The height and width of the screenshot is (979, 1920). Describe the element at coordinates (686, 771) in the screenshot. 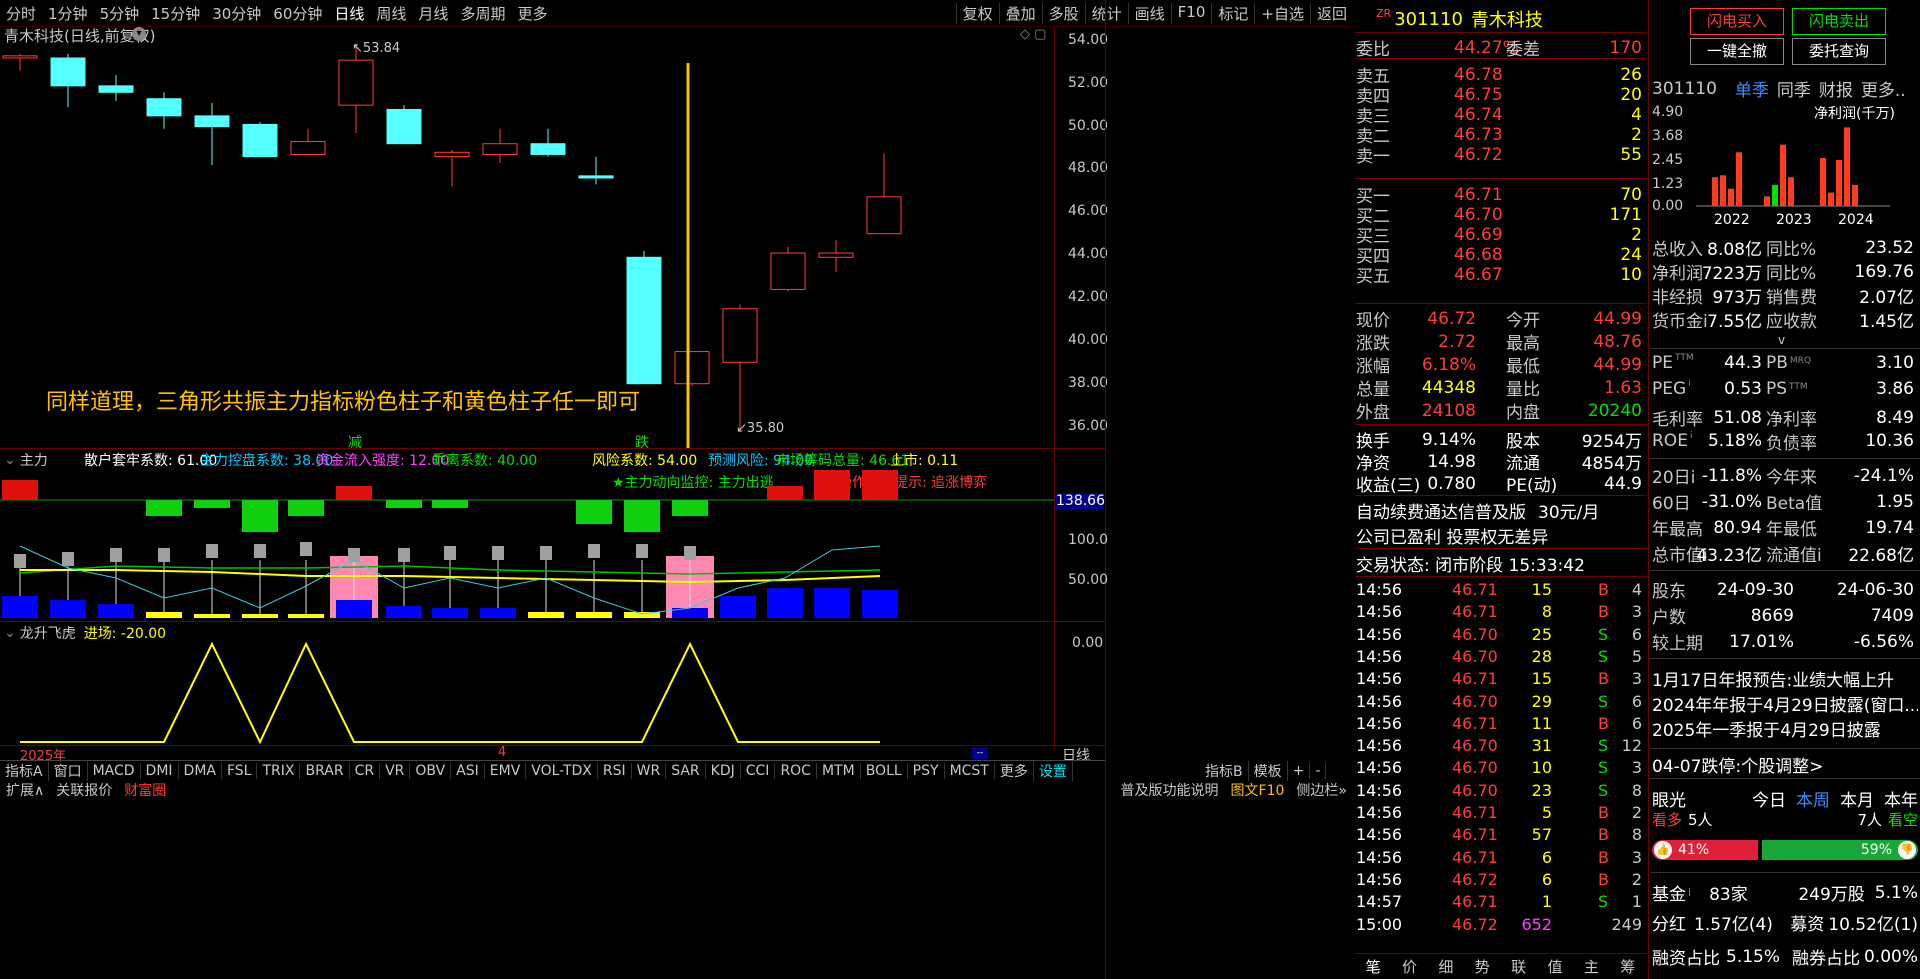

I see `indicator-tab: SAR` at that location.